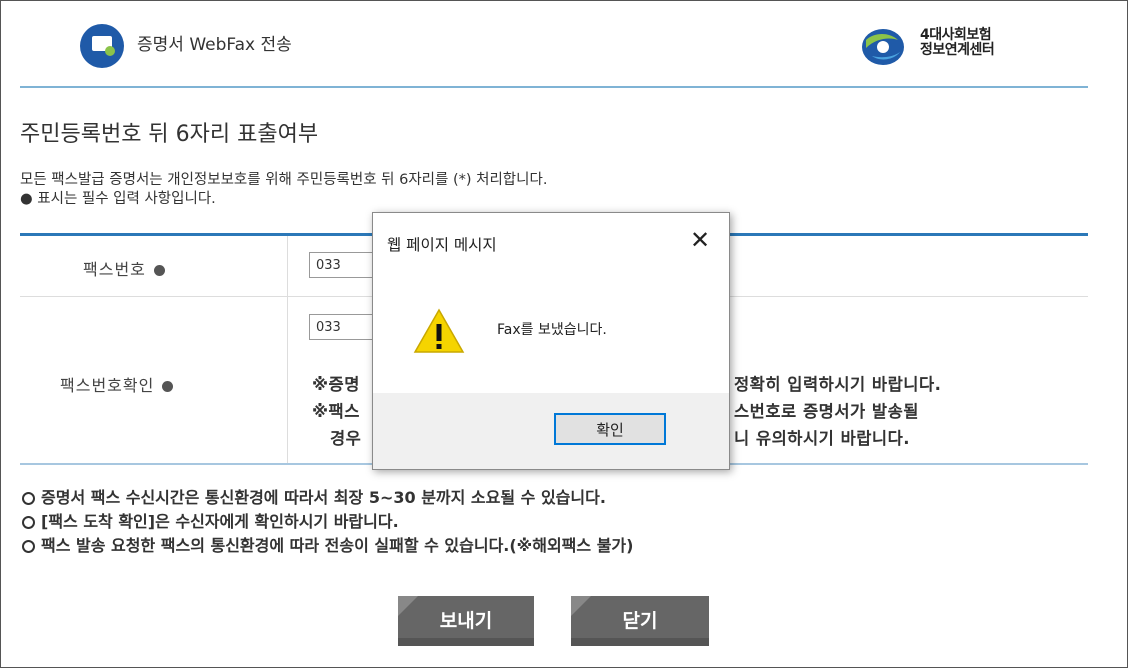 The image size is (1130, 670). I want to click on notice-line-1a: ※증명, so click(336, 384).